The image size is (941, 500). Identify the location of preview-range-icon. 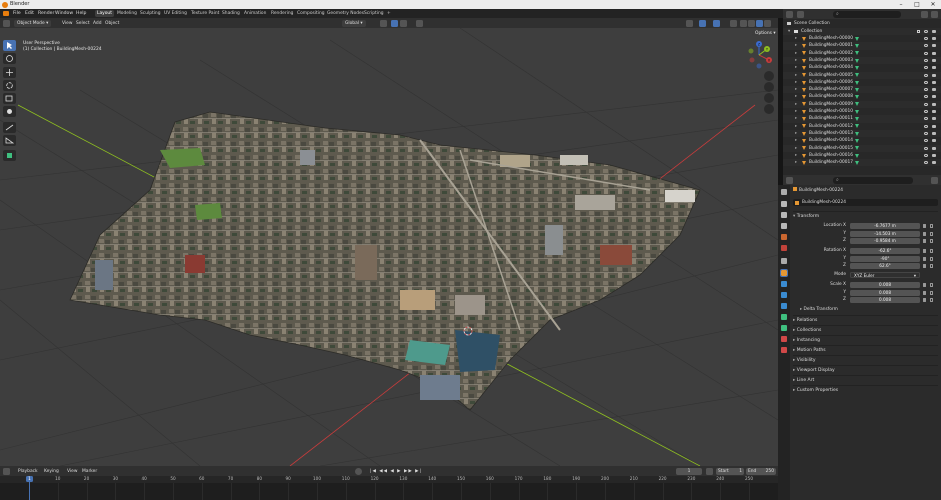
(709, 471).